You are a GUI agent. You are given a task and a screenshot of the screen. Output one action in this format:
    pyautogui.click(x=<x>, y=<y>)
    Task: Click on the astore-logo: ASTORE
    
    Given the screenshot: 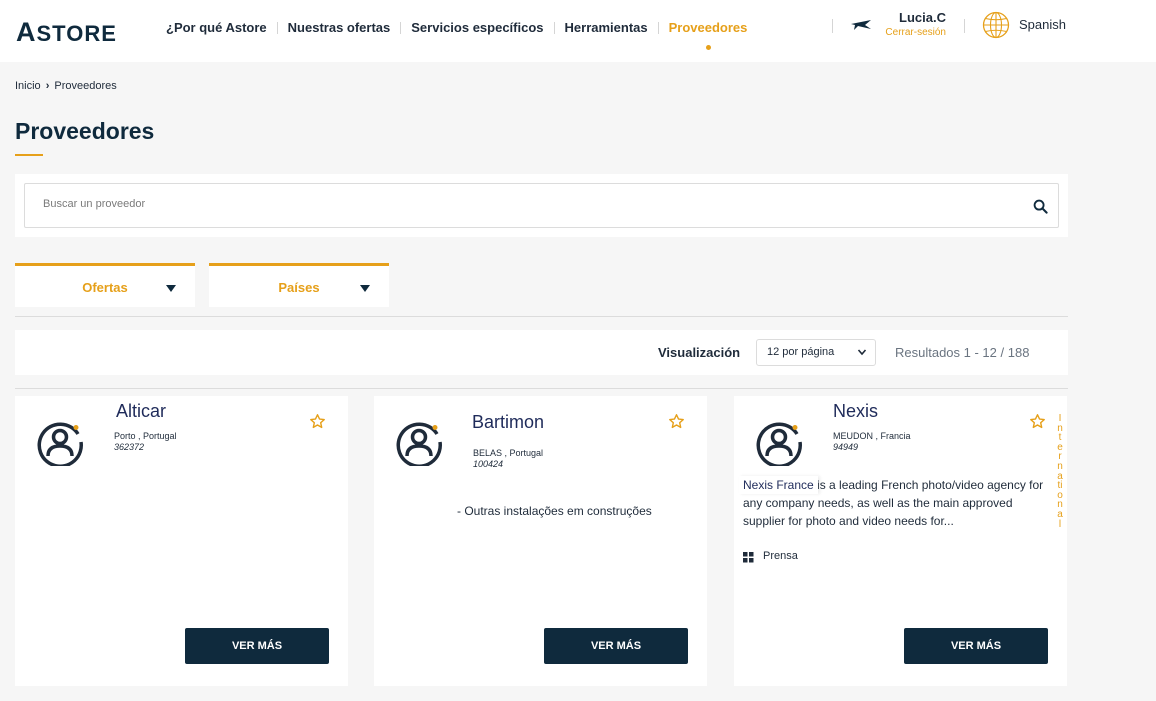 What is the action you would take?
    pyautogui.click(x=66, y=32)
    